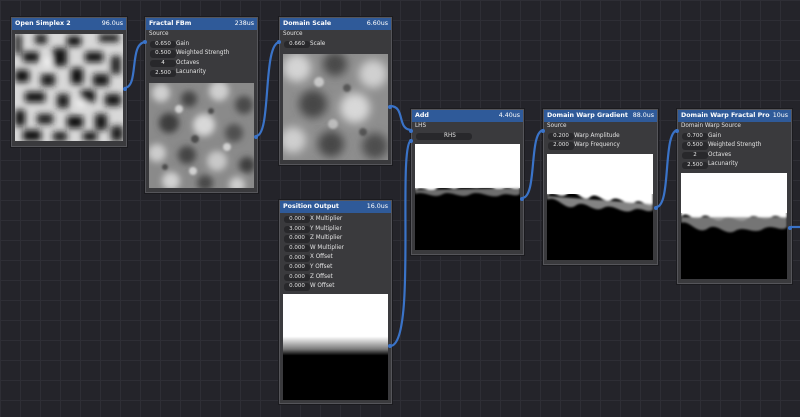 The width and height of the screenshot is (800, 417). What do you see at coordinates (600, 137) in the screenshot?
I see `warp-amplitude-row: 0.200 Warp Amplitude` at bounding box center [600, 137].